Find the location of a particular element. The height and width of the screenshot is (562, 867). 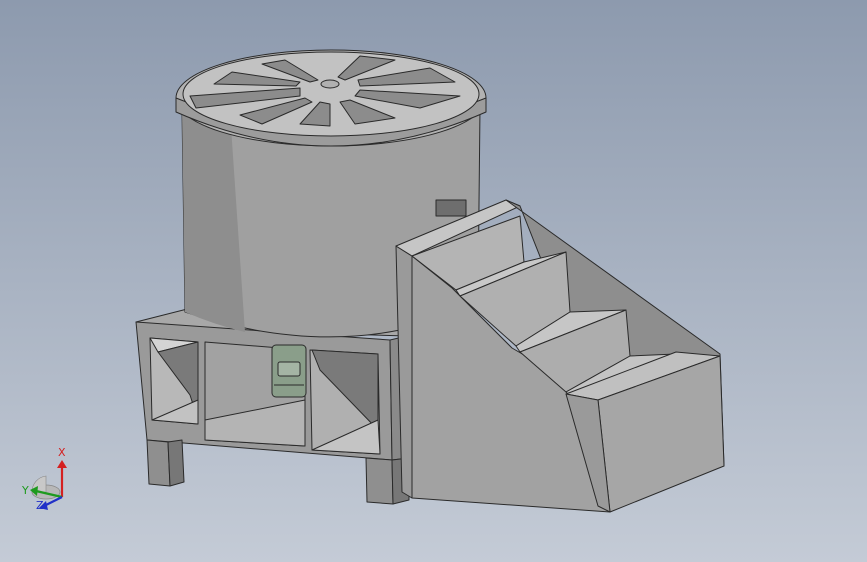

triad-x-arrowhead is located at coordinates (62, 464).